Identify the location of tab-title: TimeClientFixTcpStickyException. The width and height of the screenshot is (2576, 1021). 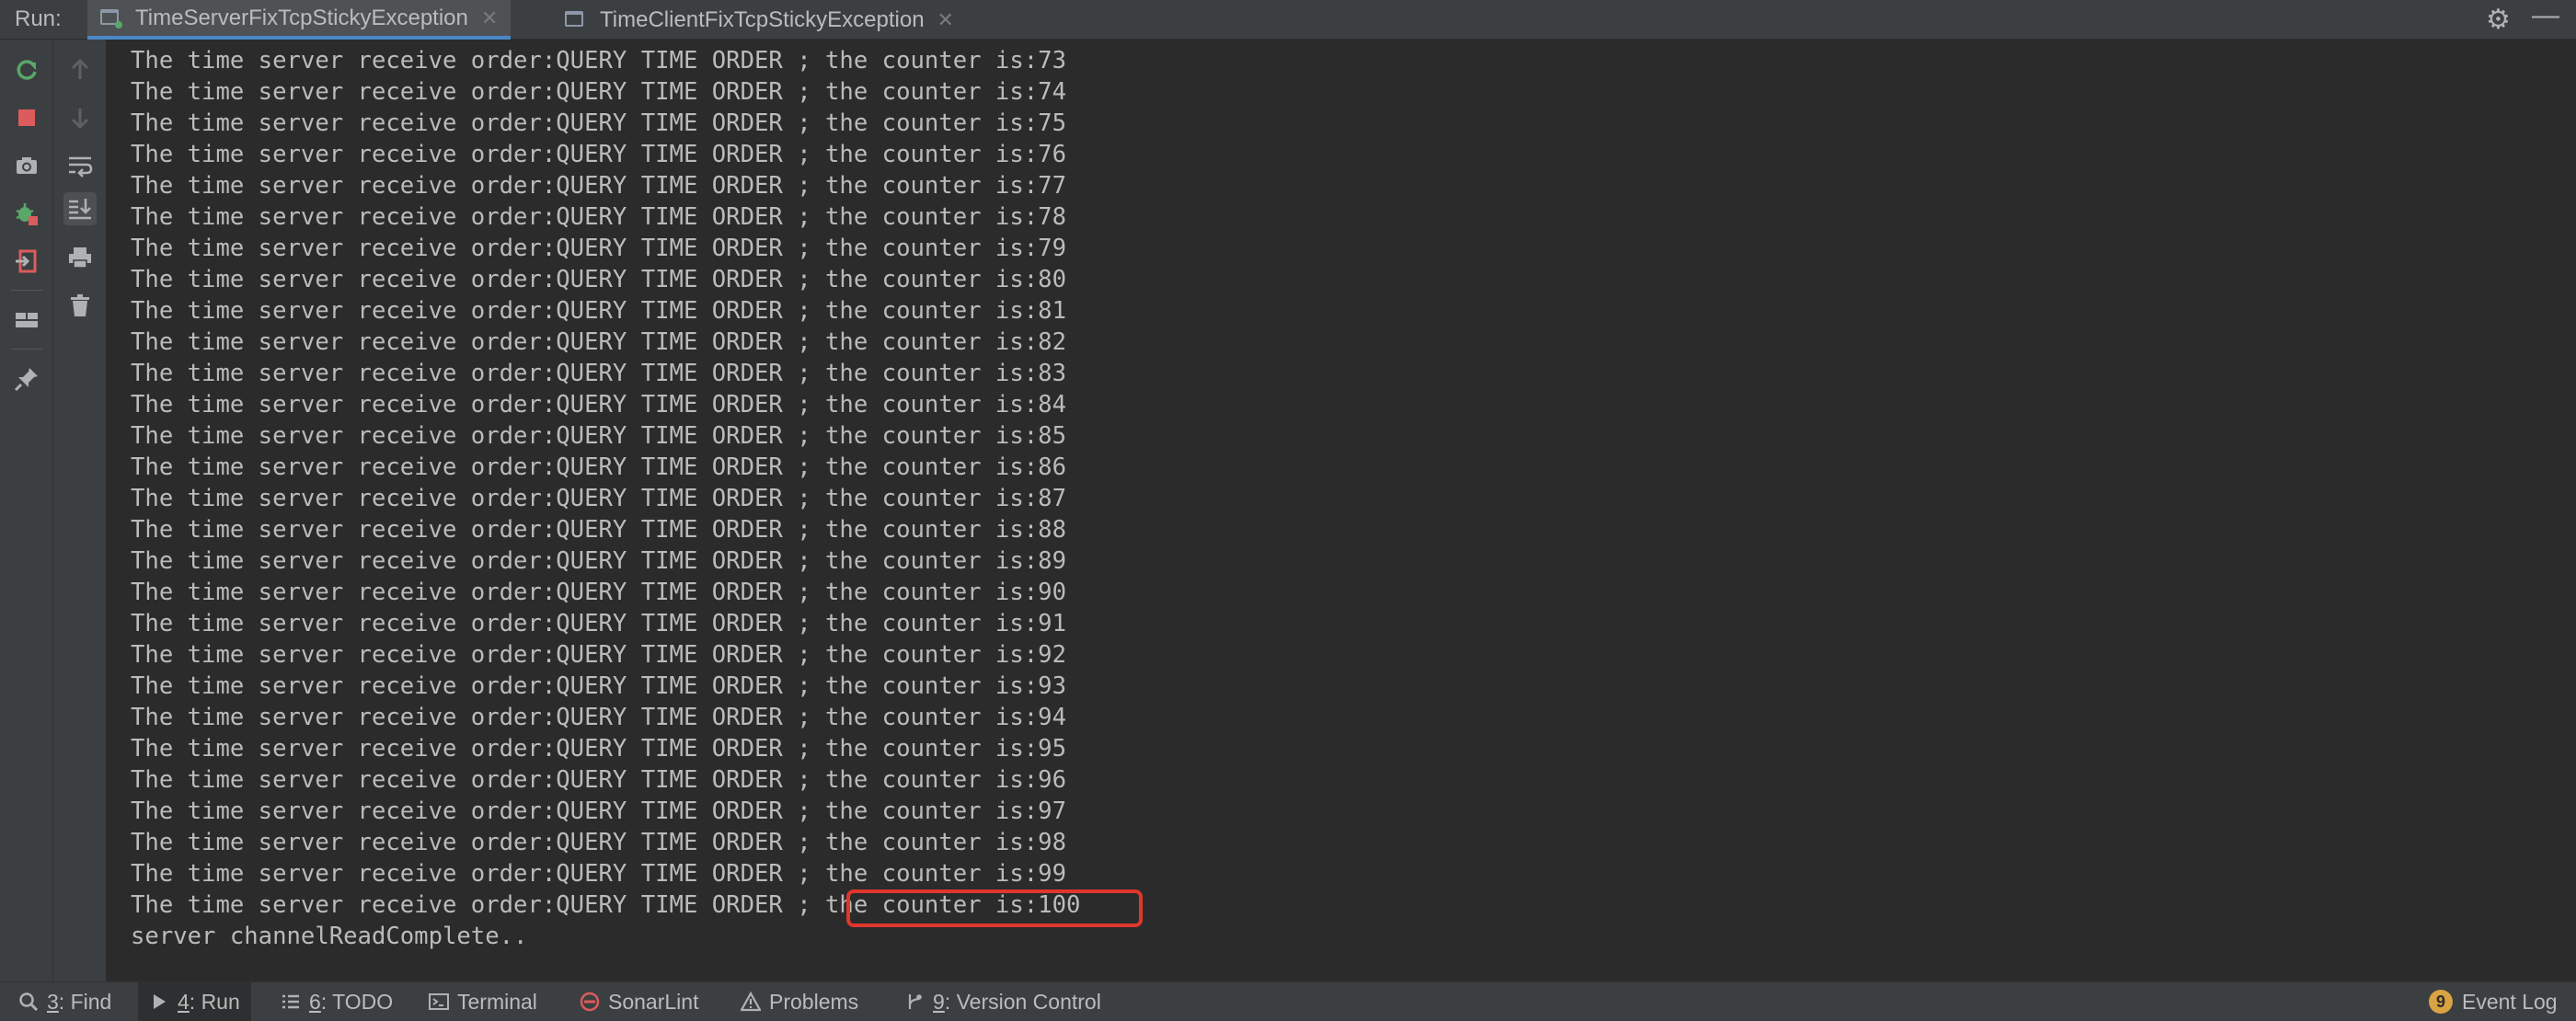
(762, 19).